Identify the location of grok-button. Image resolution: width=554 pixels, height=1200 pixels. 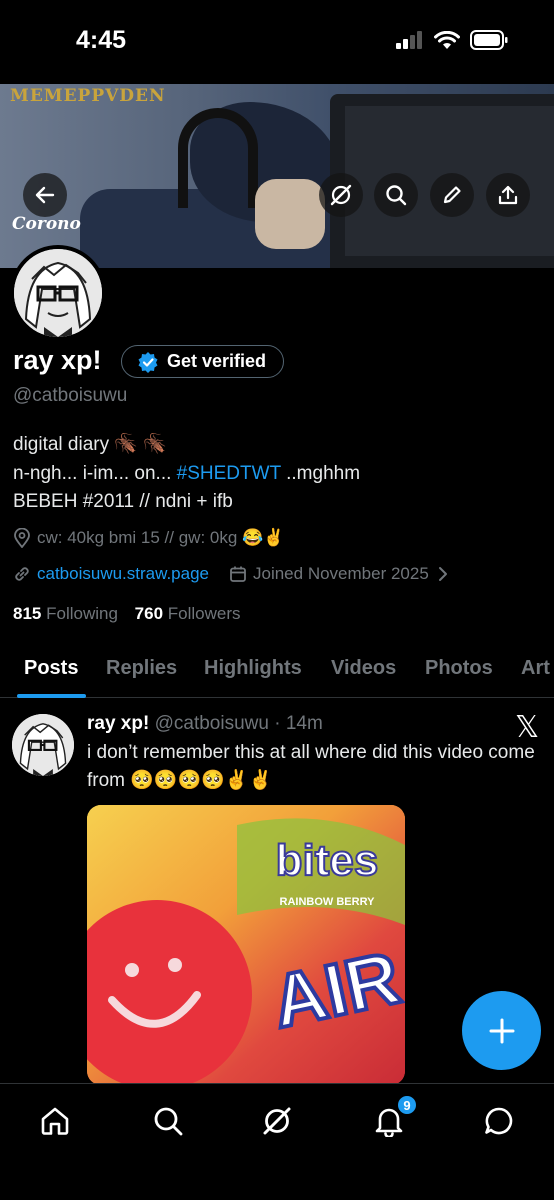
(341, 195).